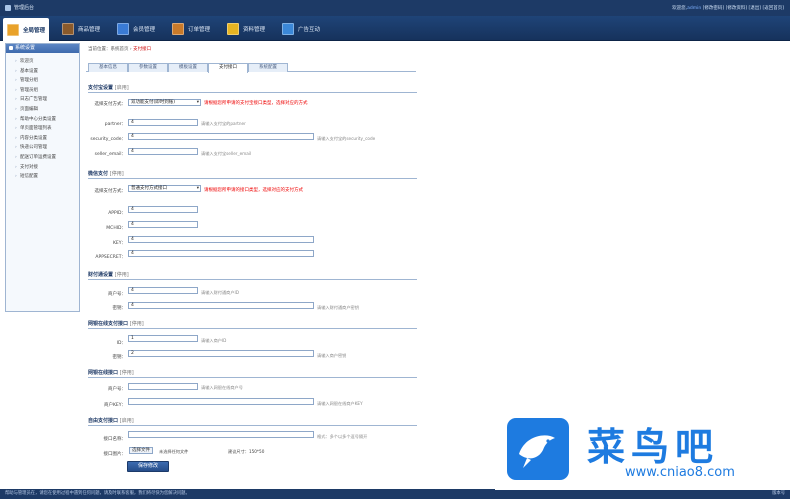 This screenshot has width=790, height=499. Describe the element at coordinates (110, 257) in the screenshot. I see `wechat-secret-label: APPSECRET：` at that location.